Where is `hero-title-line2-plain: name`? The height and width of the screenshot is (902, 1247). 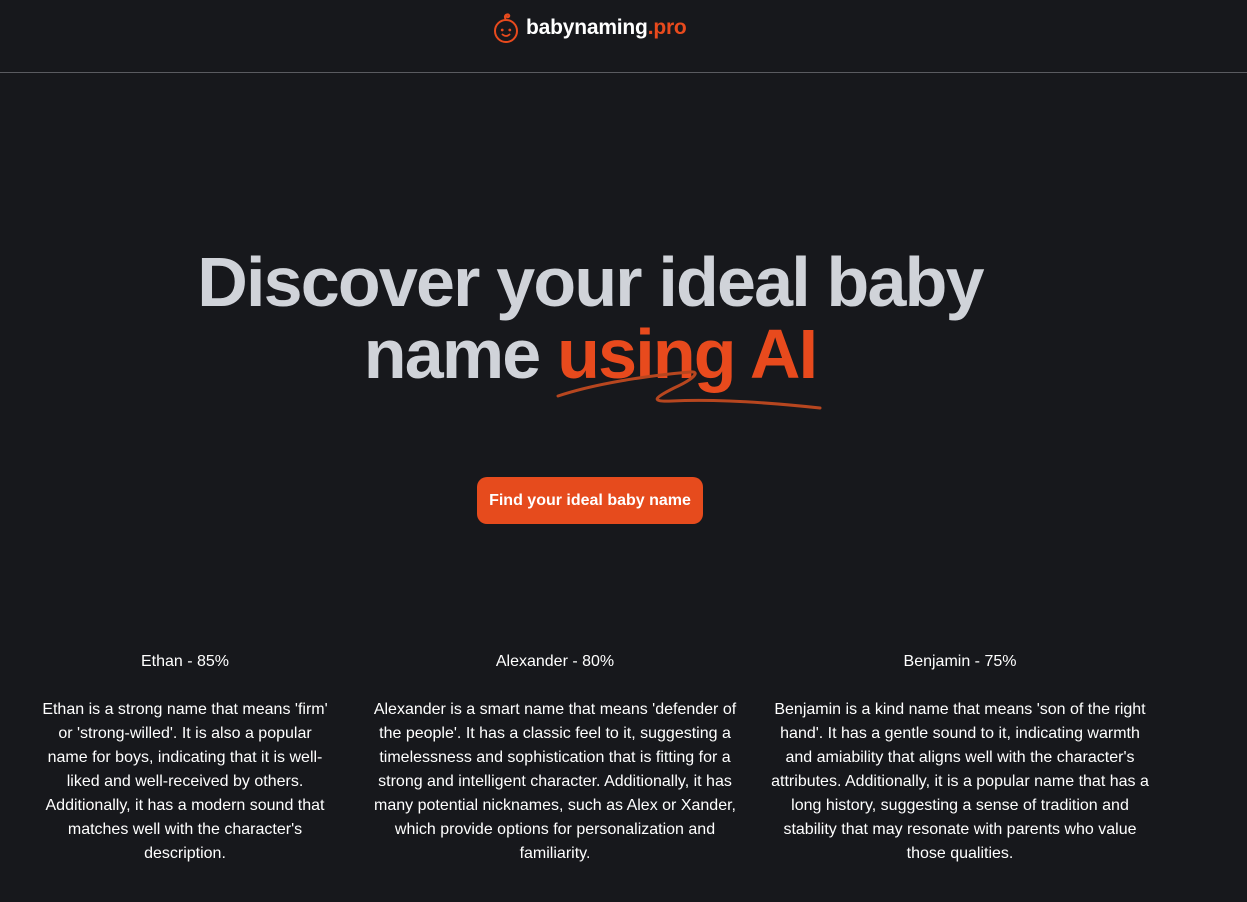
hero-title-line2-plain: name is located at coordinates (452, 354).